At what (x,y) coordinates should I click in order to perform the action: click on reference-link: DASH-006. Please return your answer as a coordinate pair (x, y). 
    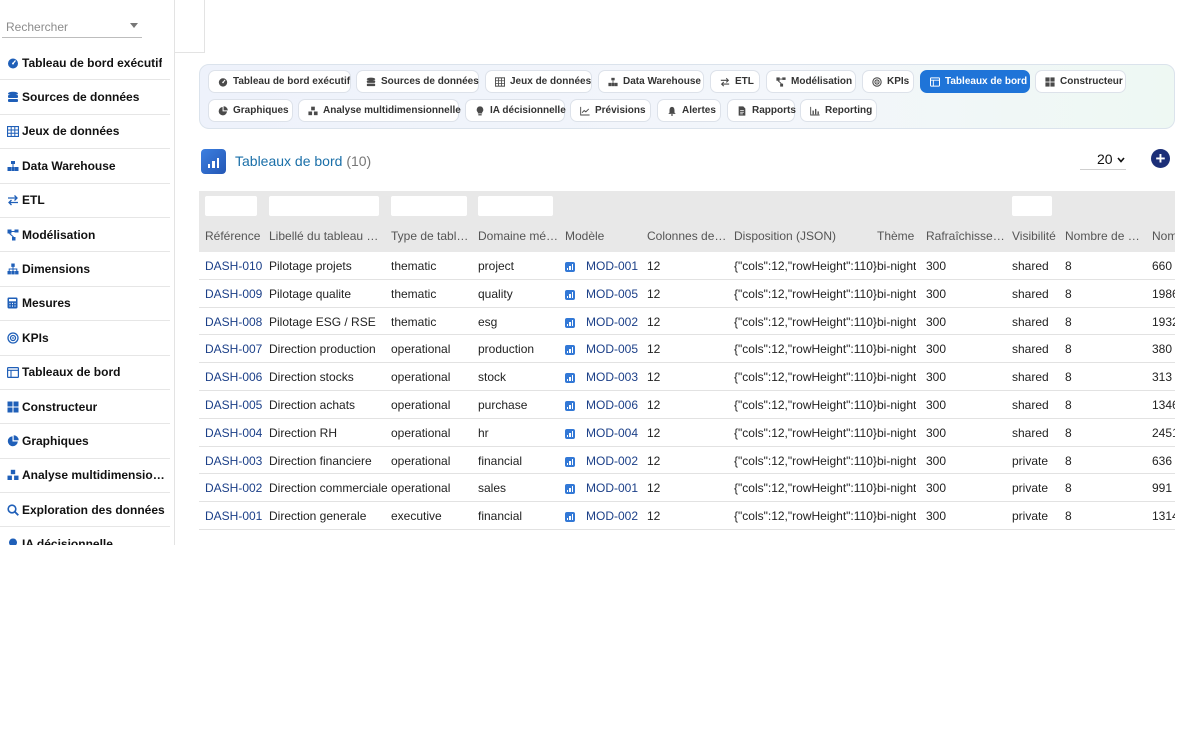
    Looking at the image, I should click on (233, 377).